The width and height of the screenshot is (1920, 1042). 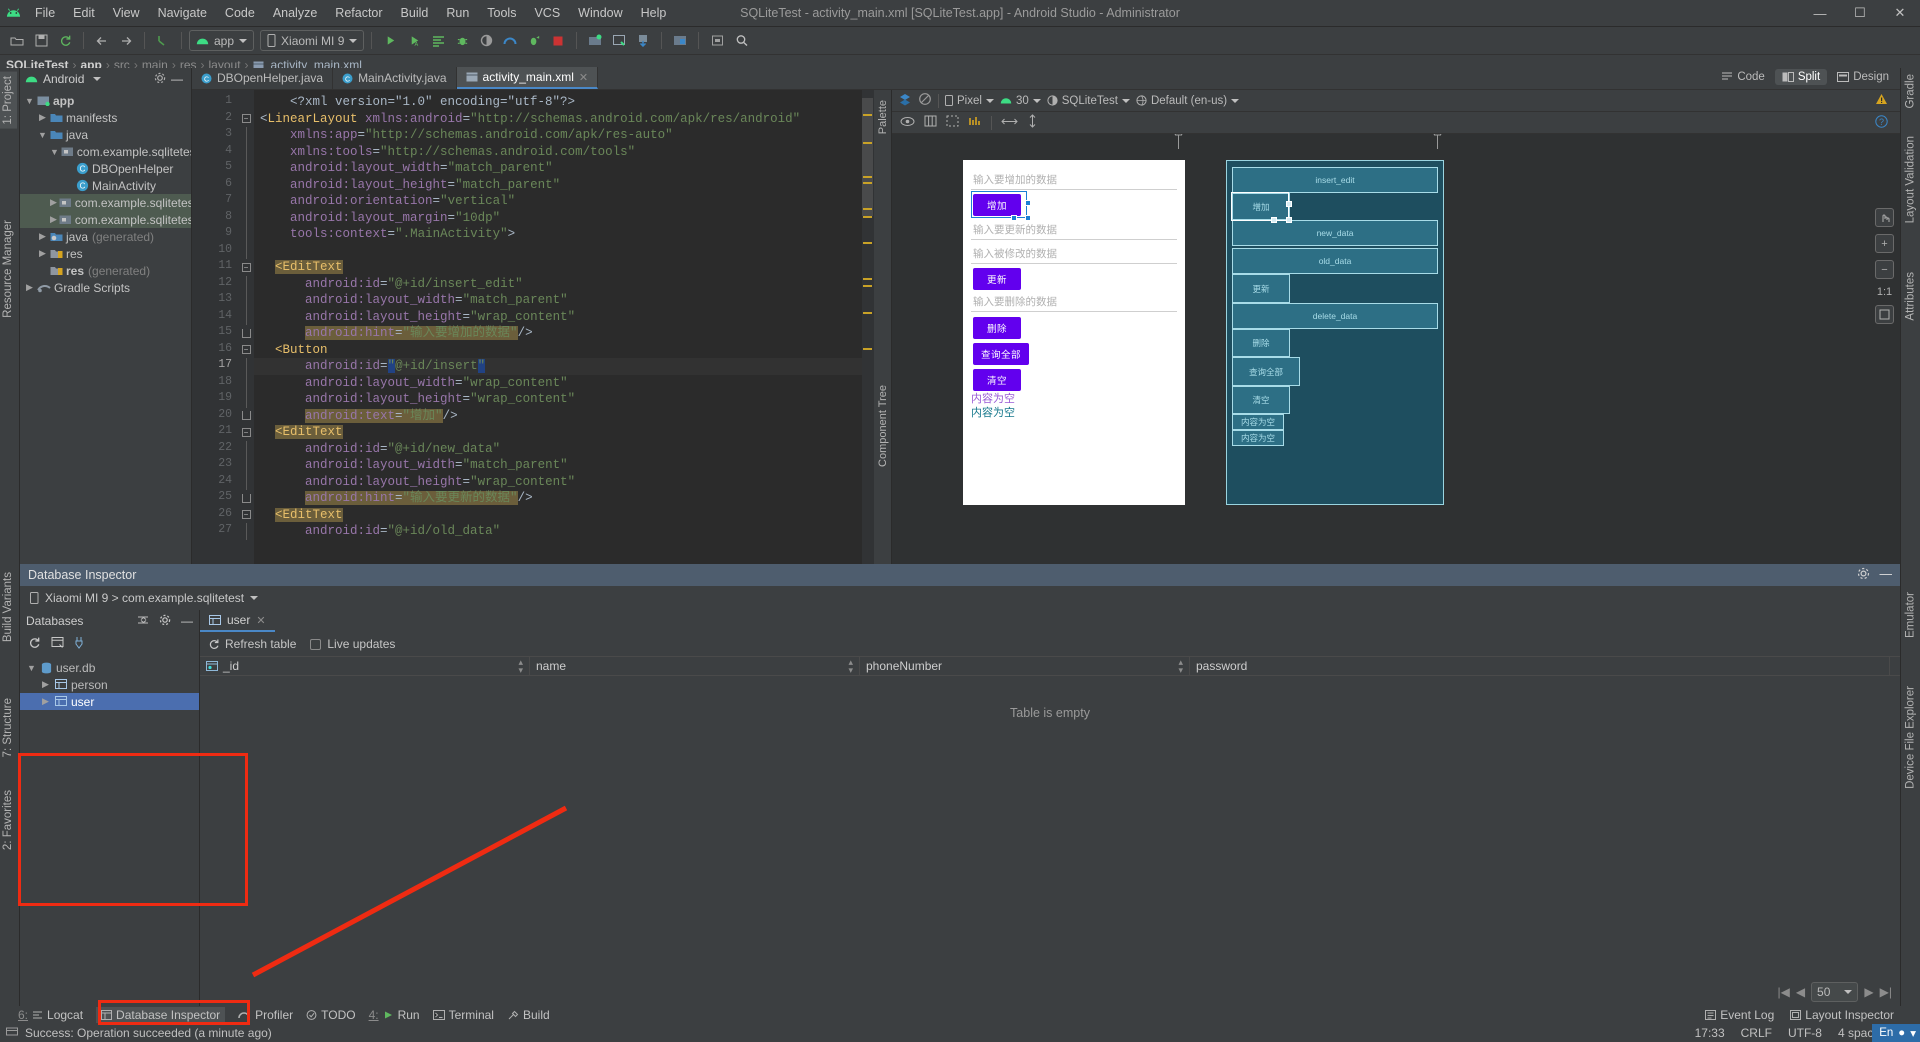 I want to click on warning-triangle-icon, so click(x=1881, y=100).